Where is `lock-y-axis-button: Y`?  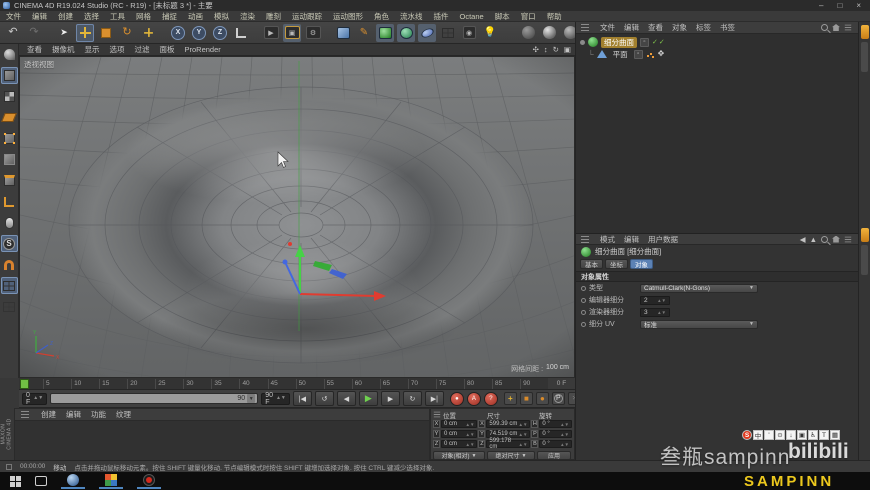
lock-y-axis-button: Y is located at coordinates (199, 33).